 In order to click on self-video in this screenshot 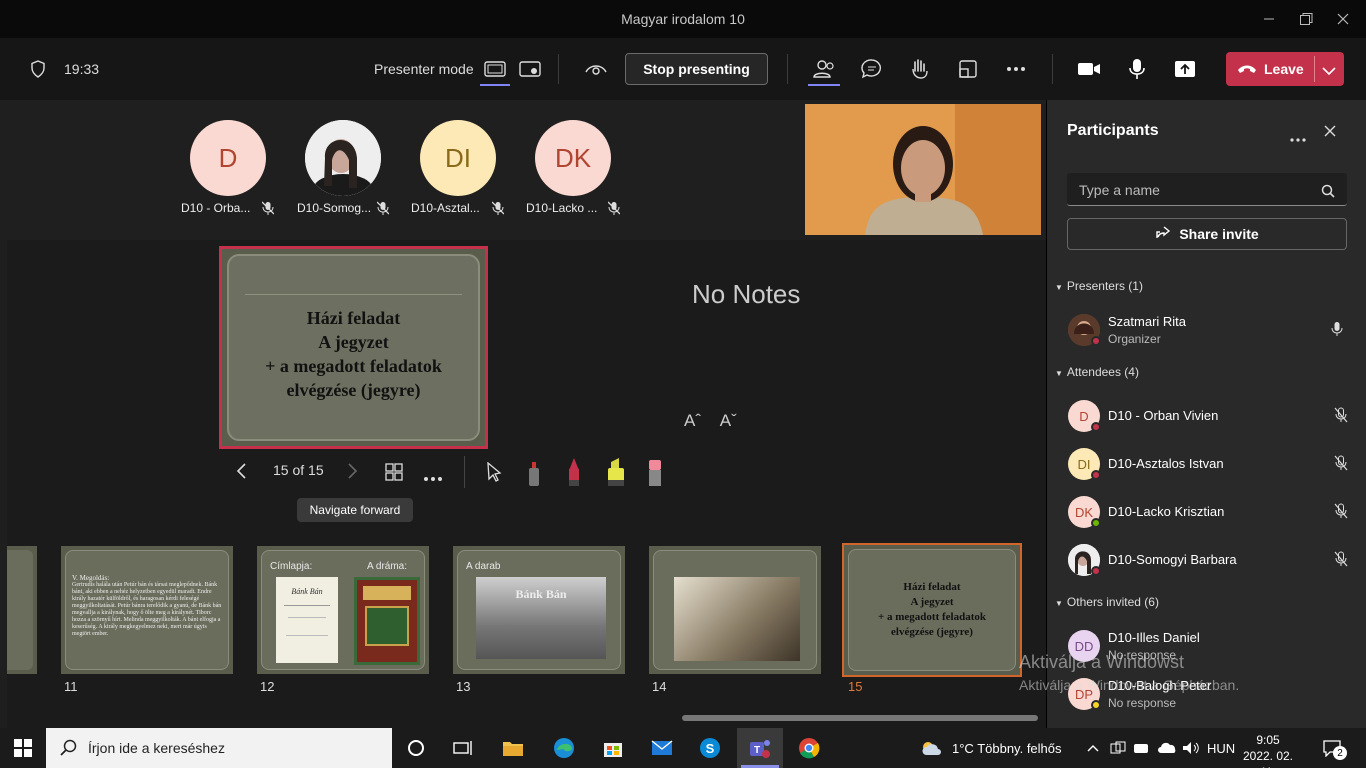, I will do `click(923, 169)`.